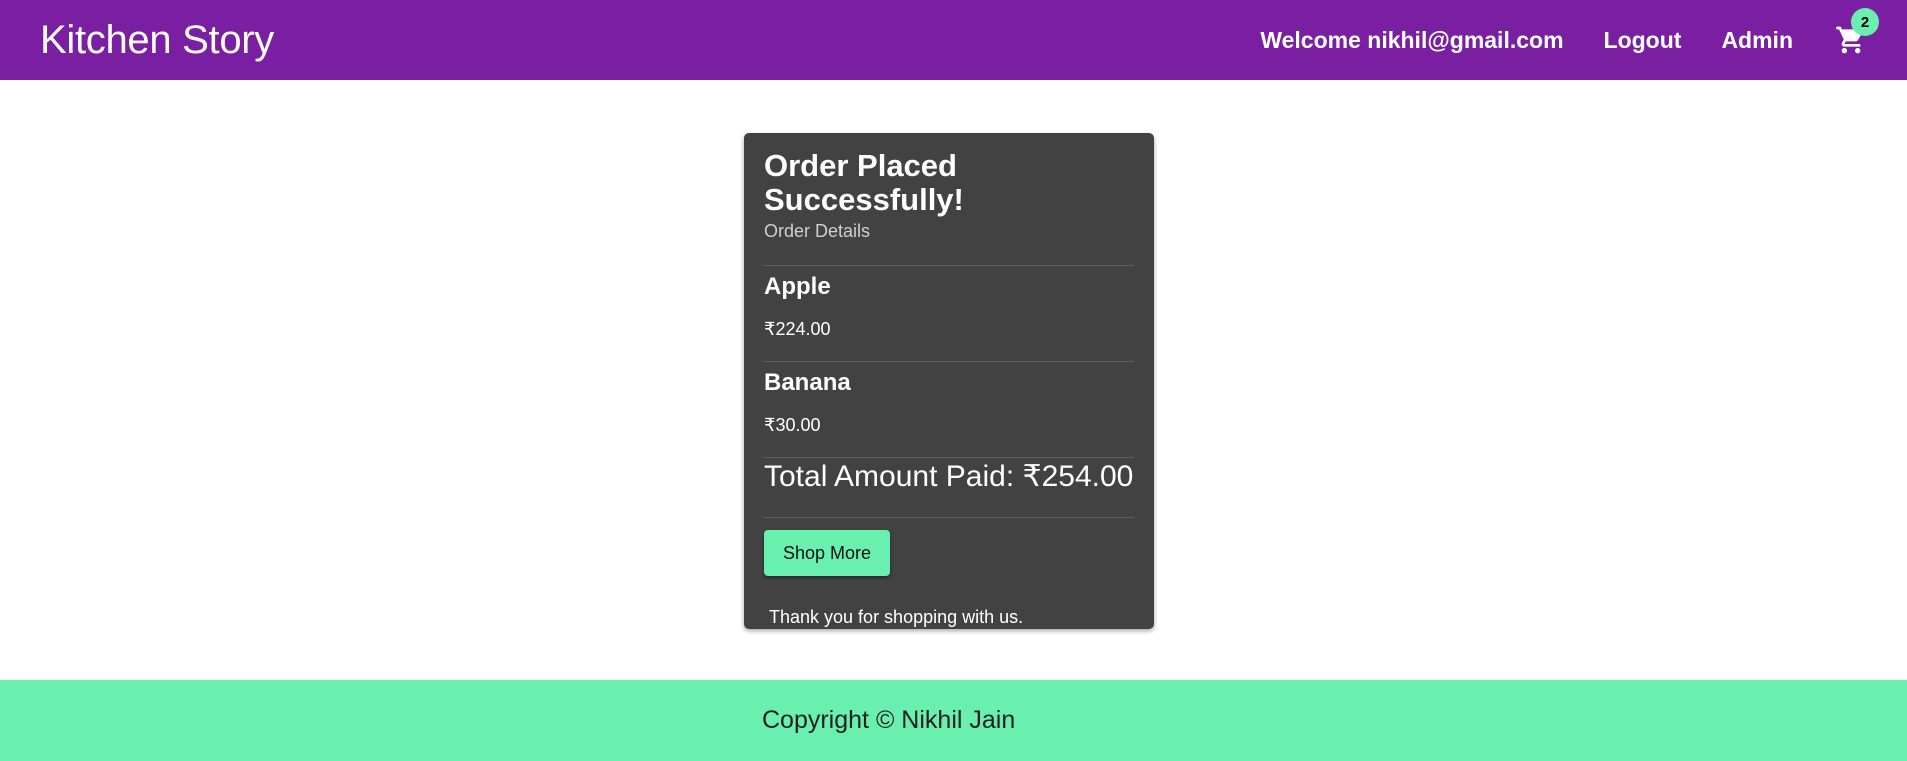  Describe the element at coordinates (949, 306) in the screenshot. I see `order-item: Apple ₹224.00` at that location.